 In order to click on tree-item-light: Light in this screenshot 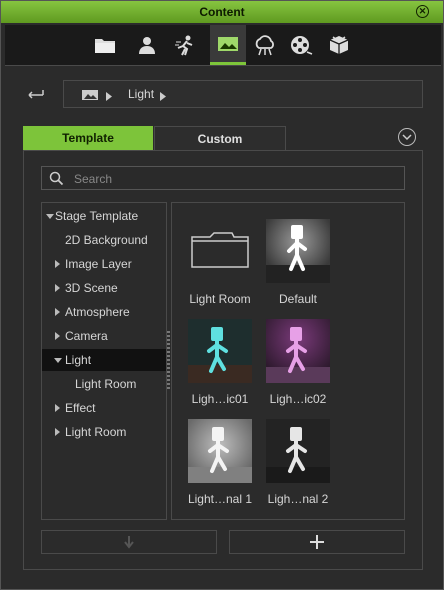, I will do `click(104, 360)`.